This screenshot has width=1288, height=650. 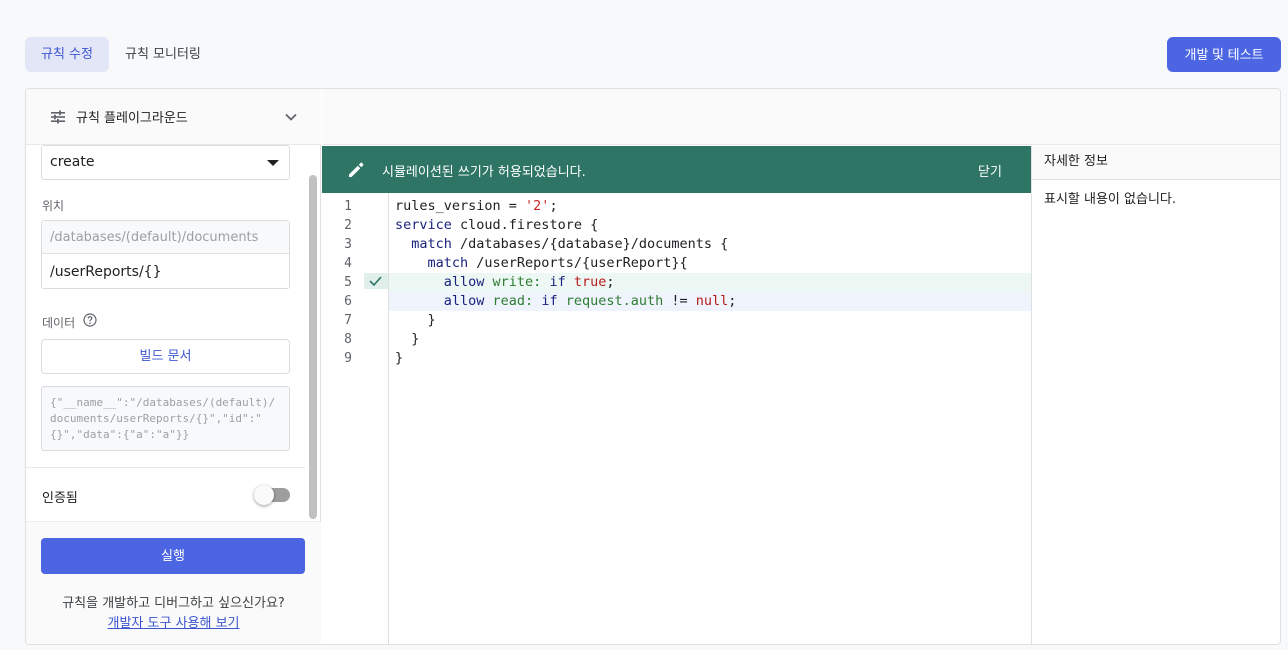 I want to click on banner-message: 시뮬레이션된 쓰기가 허용되었습니다., so click(x=484, y=172).